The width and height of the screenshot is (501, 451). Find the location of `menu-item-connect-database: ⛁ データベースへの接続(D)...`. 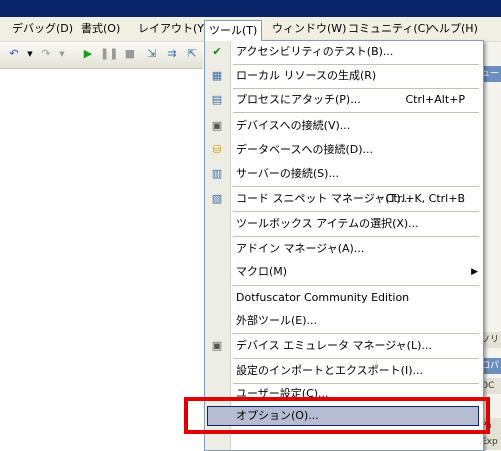

menu-item-connect-database: ⛁ データベースへの接続(D)... is located at coordinates (344, 150).